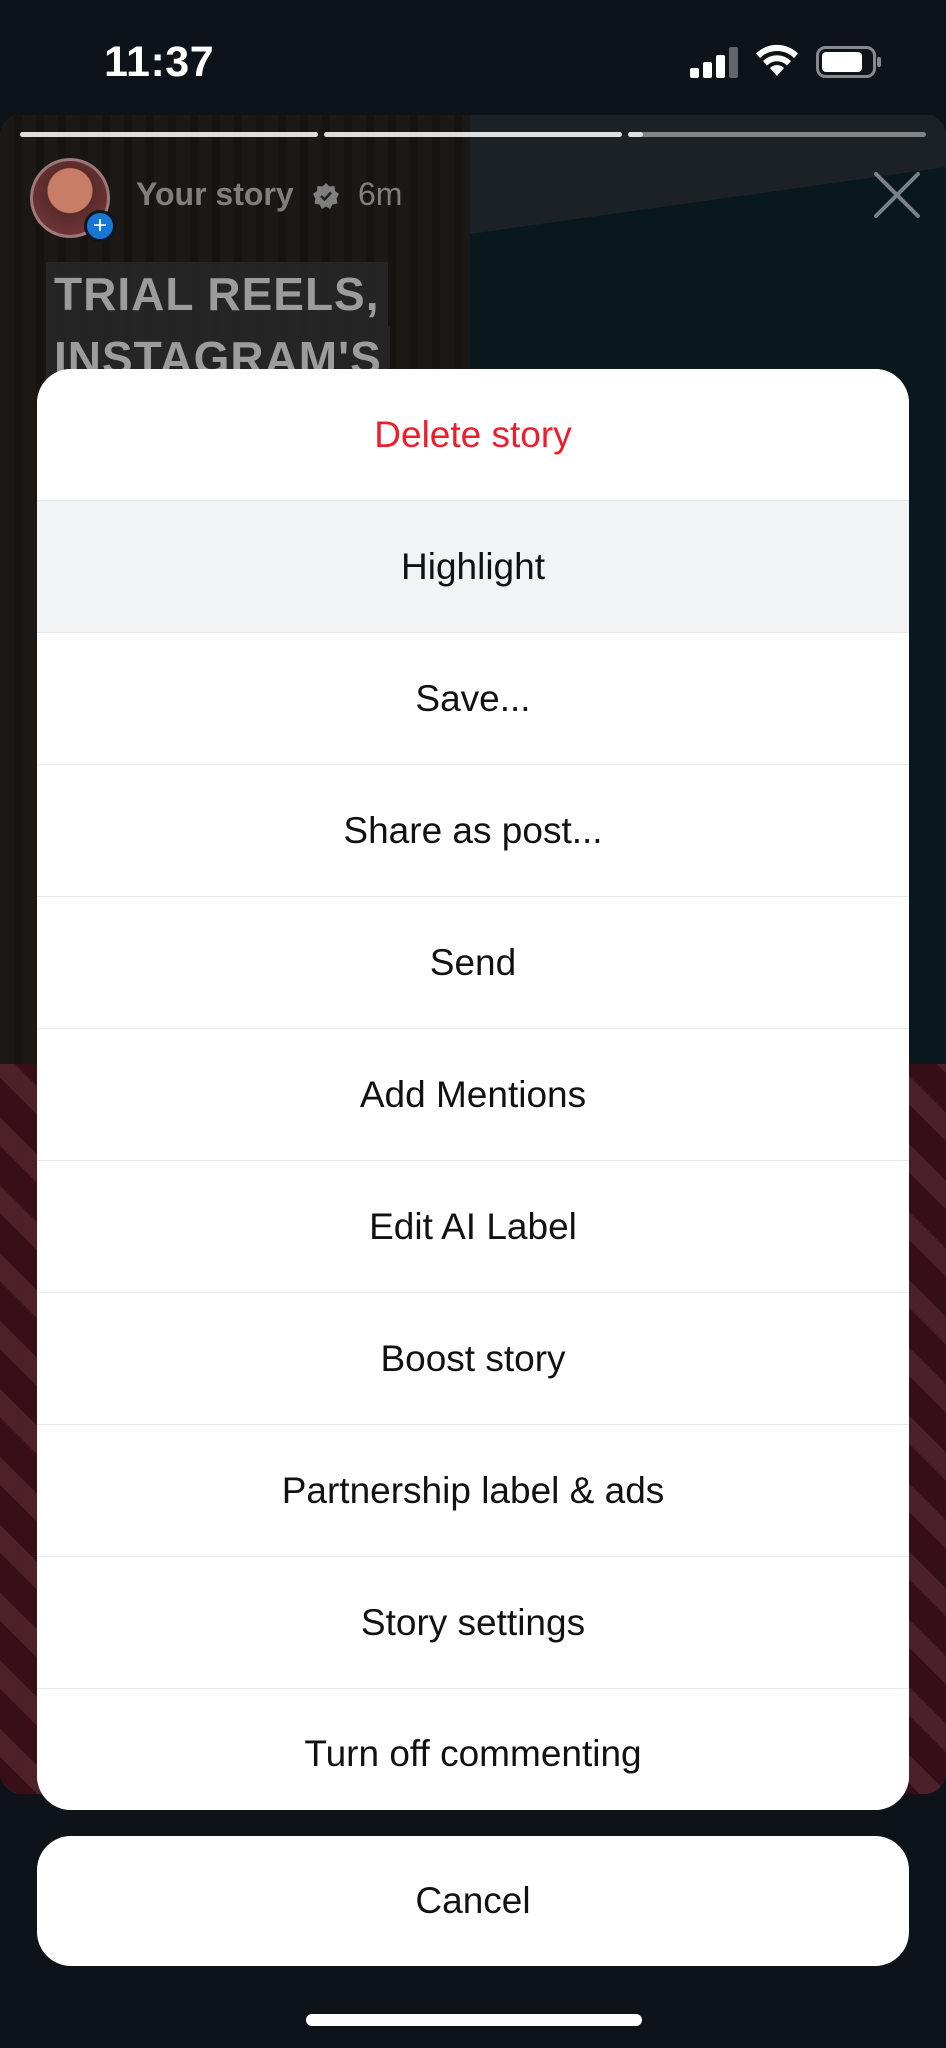 This screenshot has width=946, height=2048. Describe the element at coordinates (326, 196) in the screenshot. I see `verified-badge-icon` at that location.